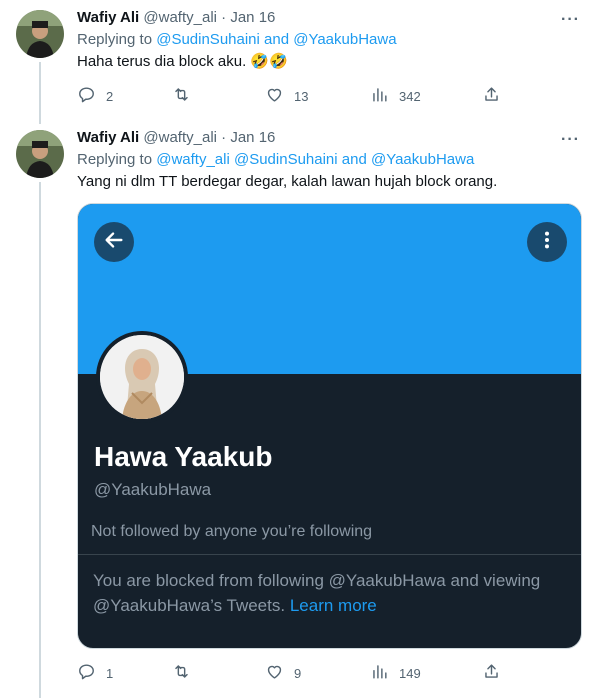 The height and width of the screenshot is (698, 598). What do you see at coordinates (301, 96) in the screenshot?
I see `like-count: 13` at bounding box center [301, 96].